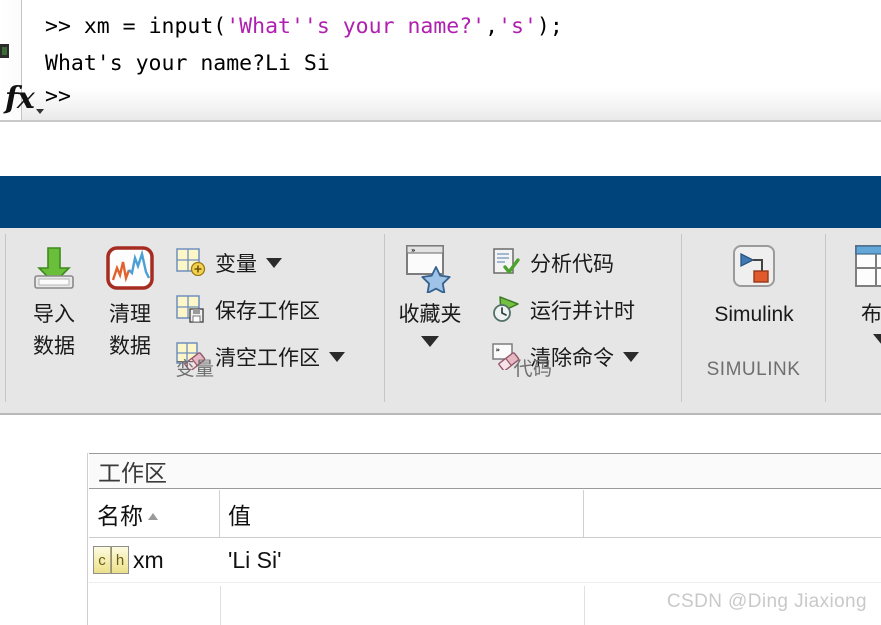 Image resolution: width=881 pixels, height=625 pixels. Describe the element at coordinates (492, 26) in the screenshot. I see `command-text-plain-2: ,` at that location.